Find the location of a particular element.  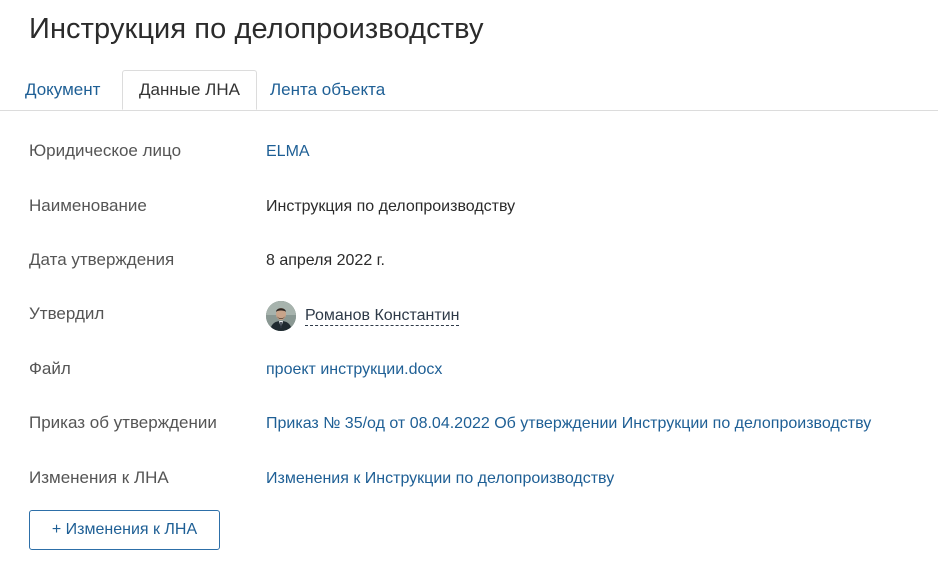

user-avatar is located at coordinates (281, 316).